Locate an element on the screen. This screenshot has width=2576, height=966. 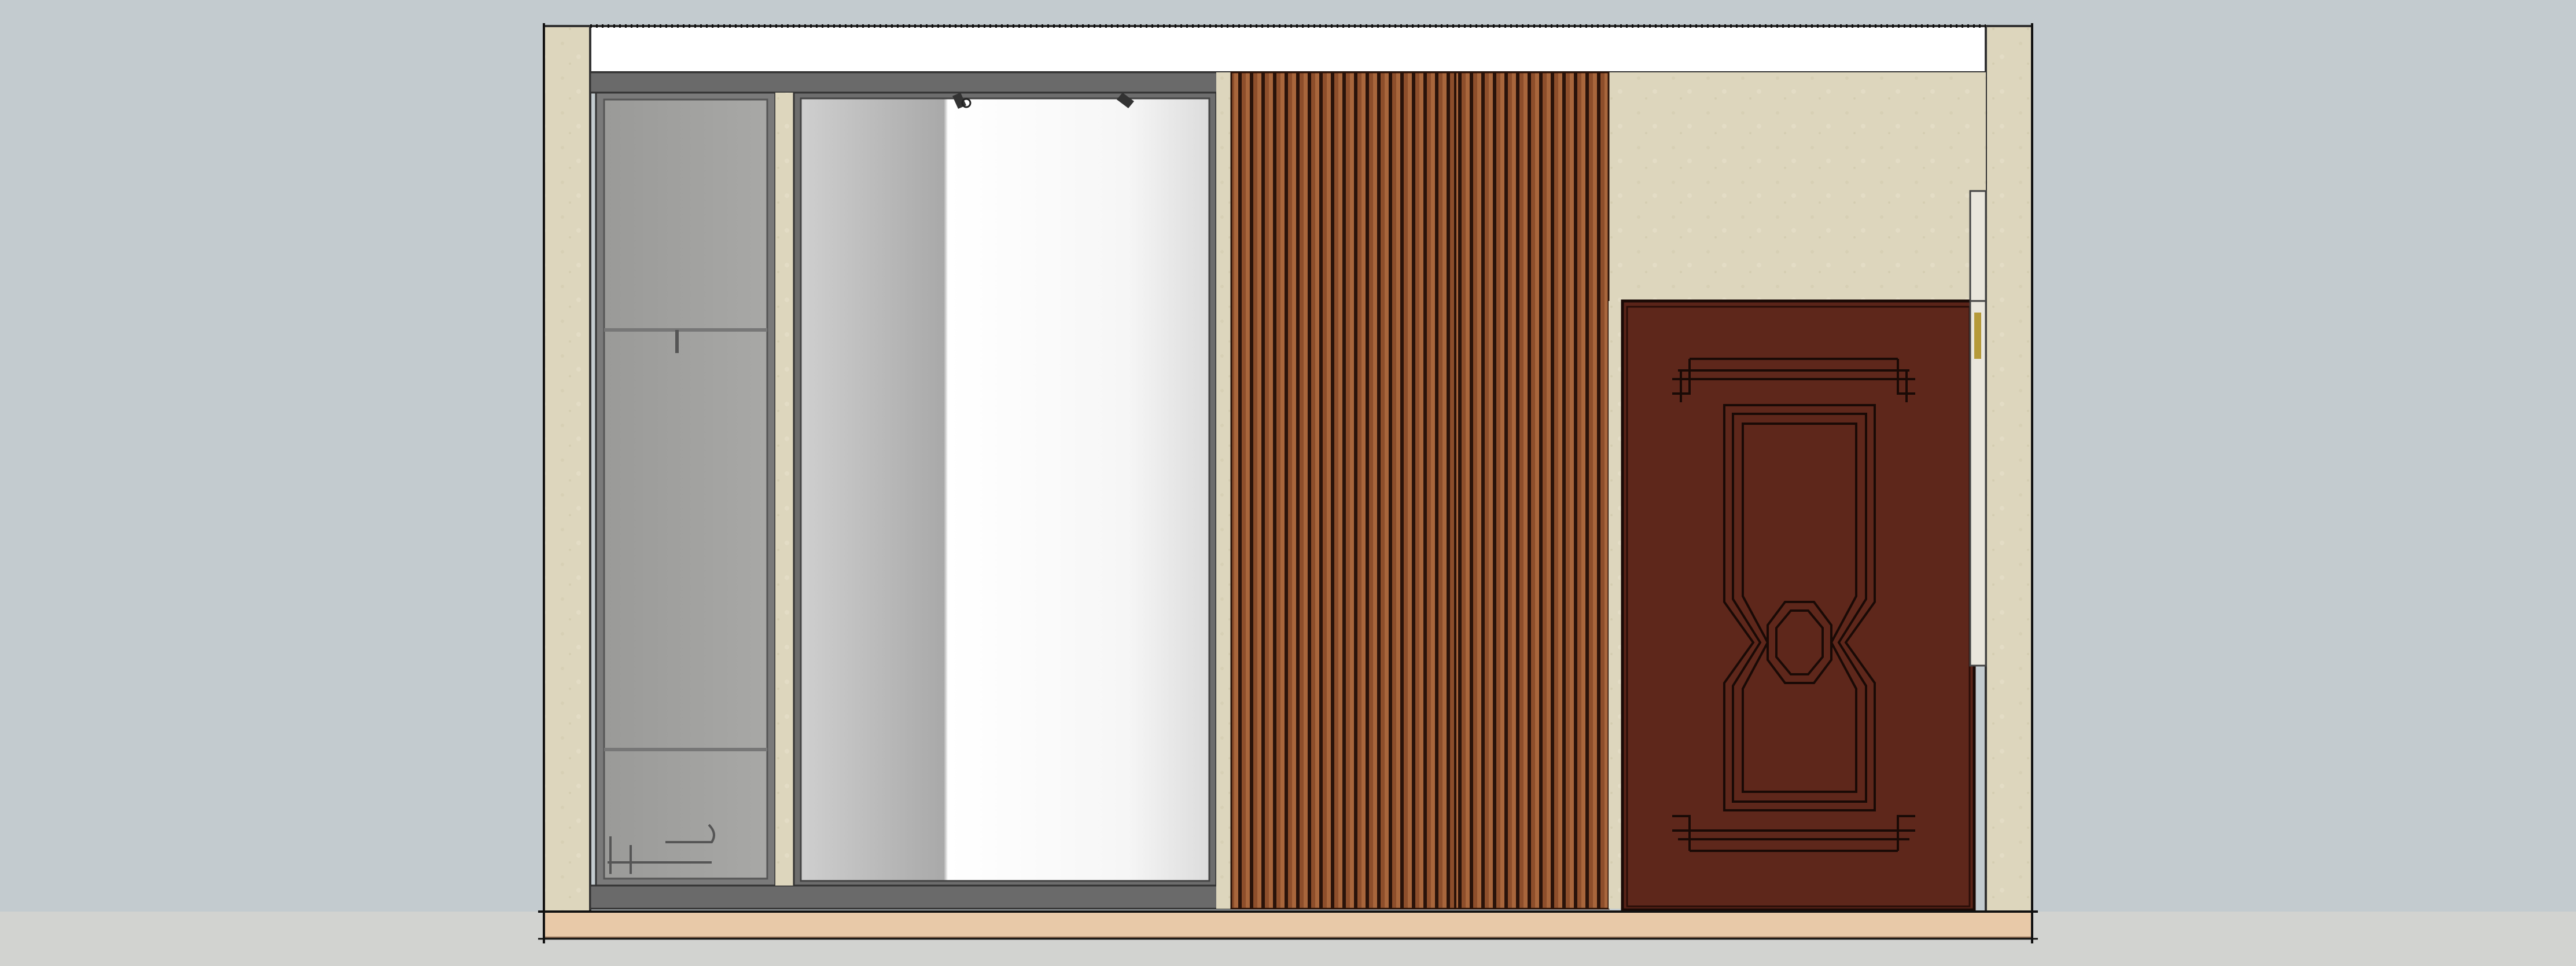
floor-finish is located at coordinates (1288, 924).